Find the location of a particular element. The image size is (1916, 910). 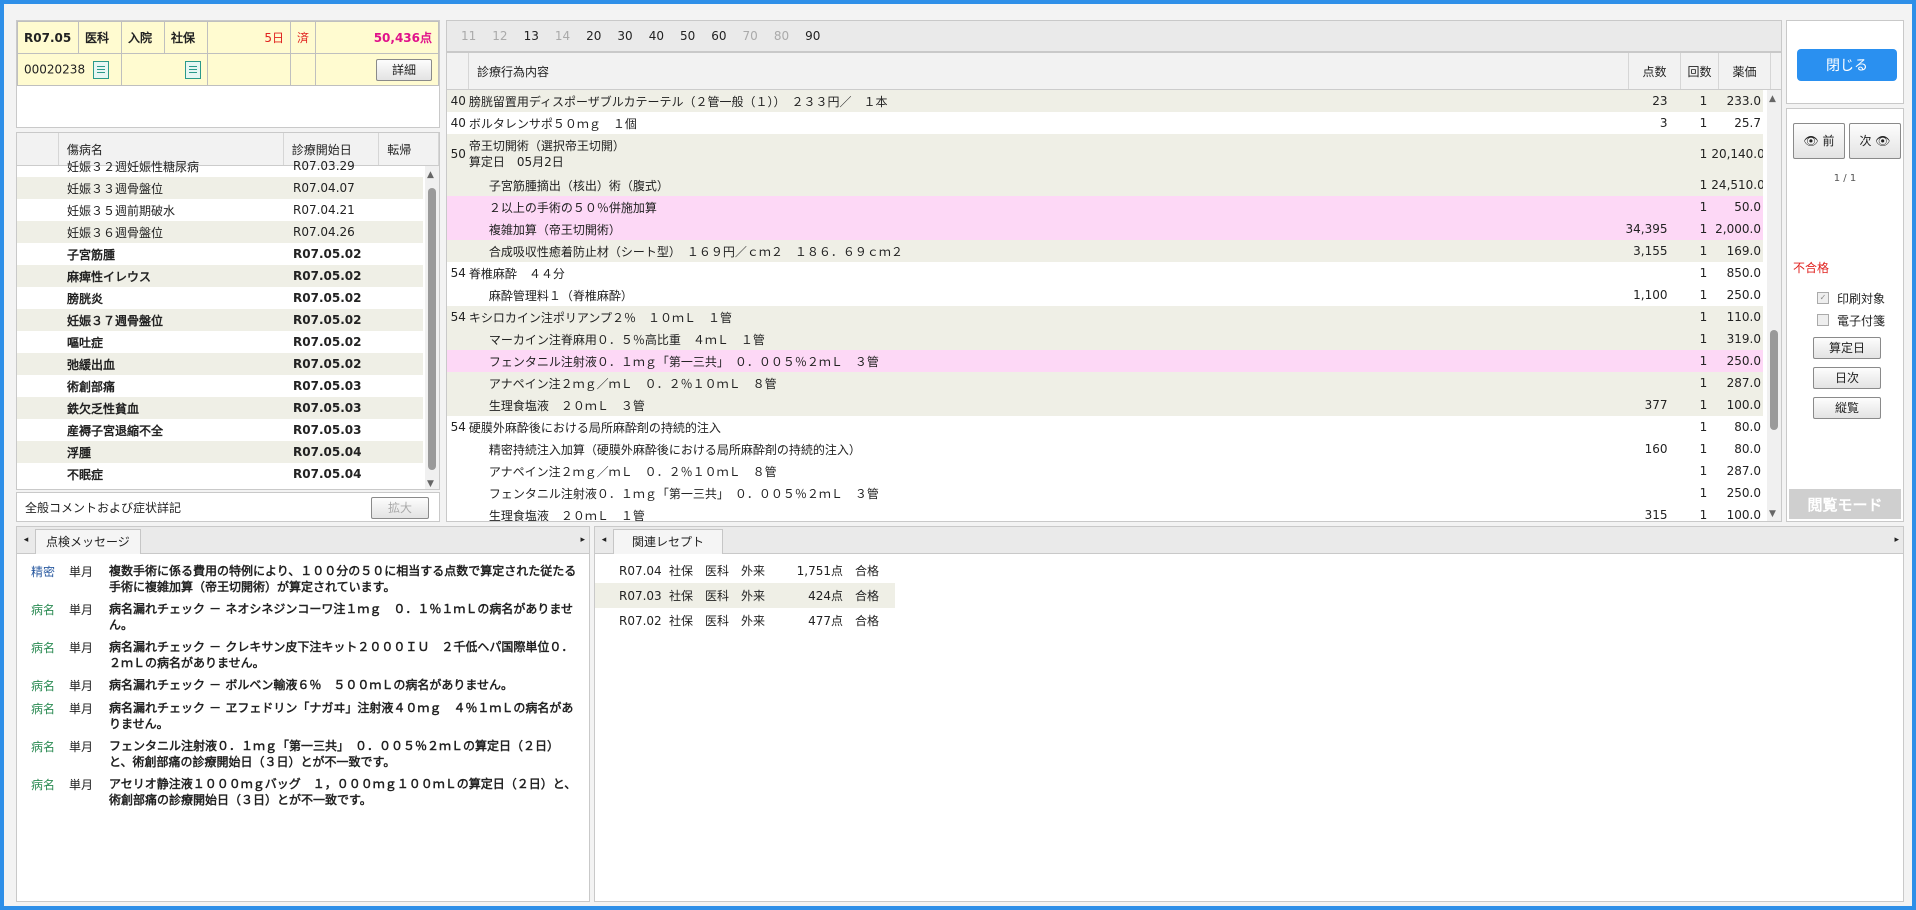

disease-row: 不眠症 R07.05.04 is located at coordinates (220, 474).